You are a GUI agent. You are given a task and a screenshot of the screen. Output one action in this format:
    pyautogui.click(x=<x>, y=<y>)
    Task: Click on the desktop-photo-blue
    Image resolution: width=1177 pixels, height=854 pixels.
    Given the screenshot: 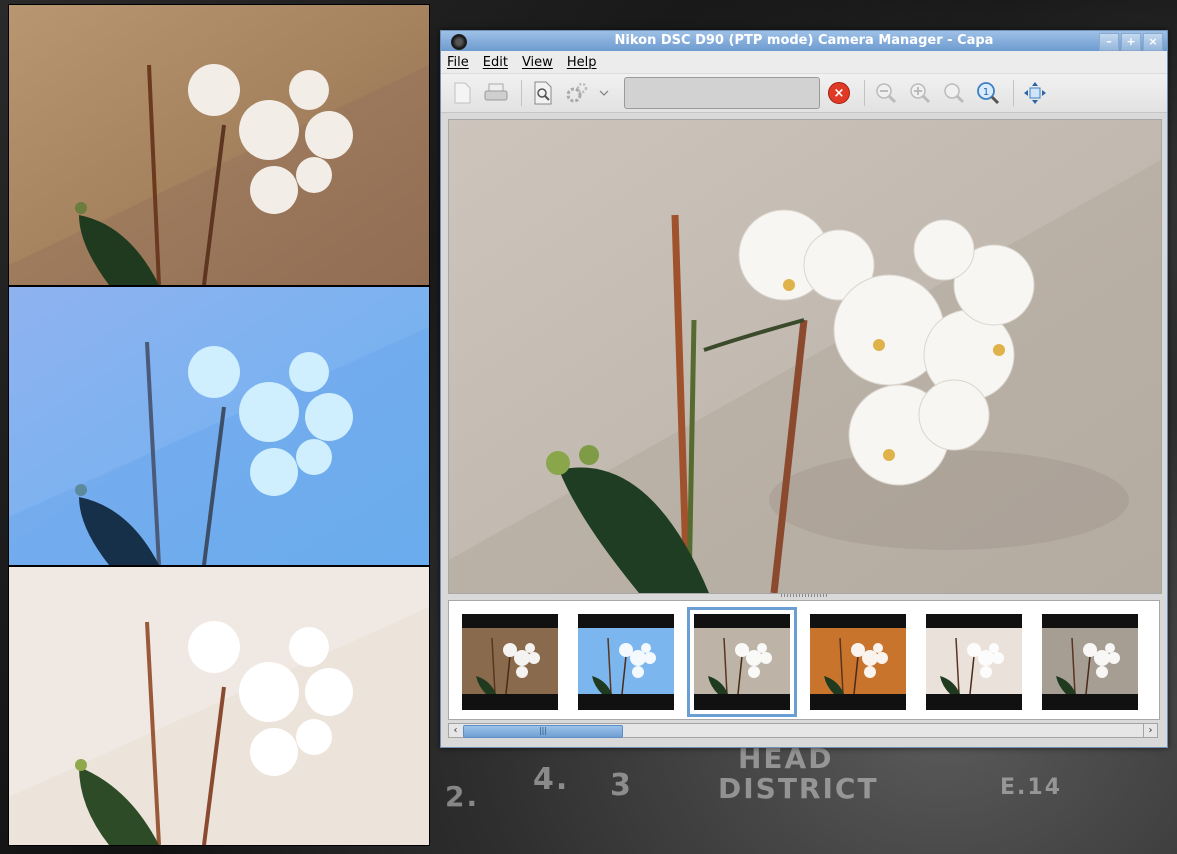 What is the action you would take?
    pyautogui.click(x=219, y=426)
    